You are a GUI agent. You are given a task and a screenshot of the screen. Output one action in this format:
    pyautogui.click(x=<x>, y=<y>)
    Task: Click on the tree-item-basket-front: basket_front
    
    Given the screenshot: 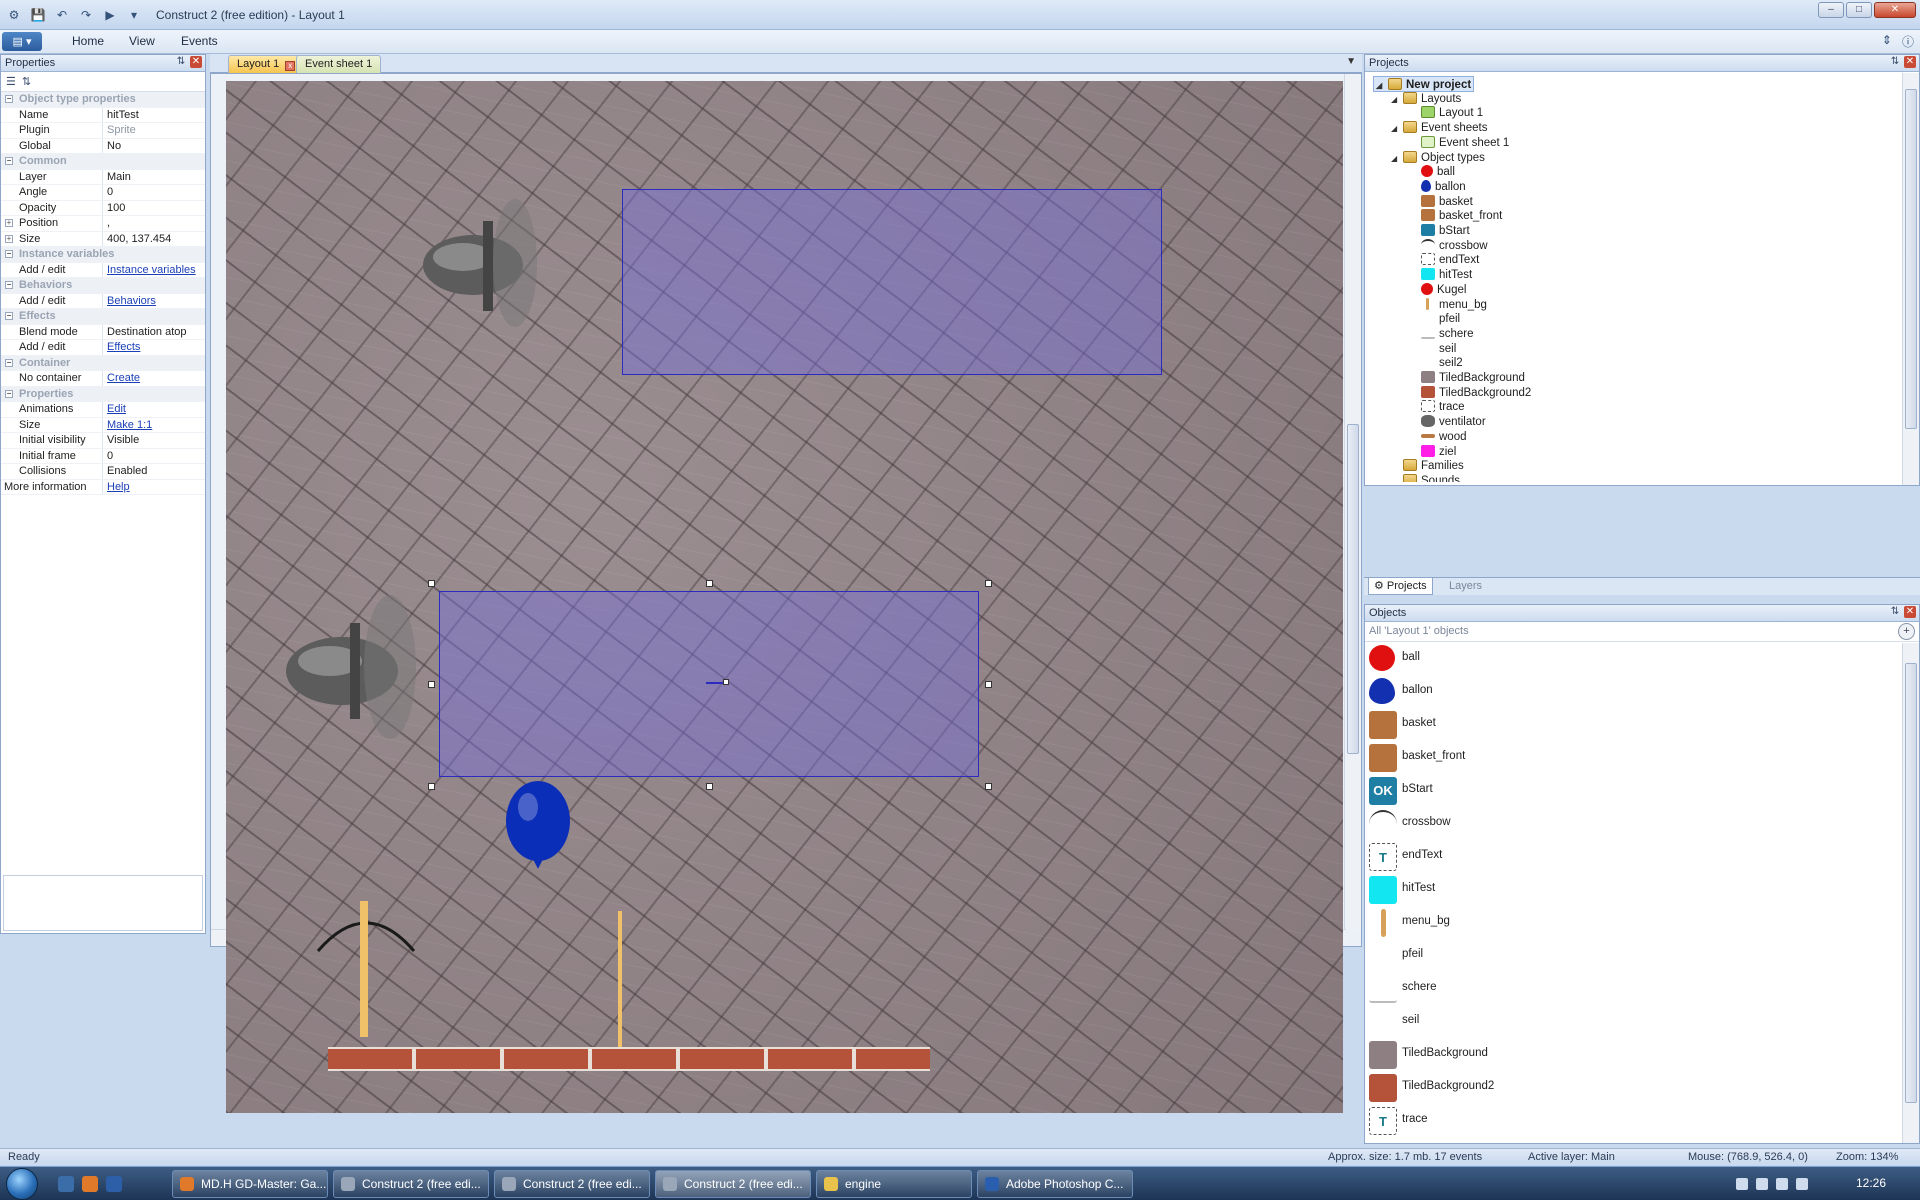 What is the action you would take?
    pyautogui.click(x=1455, y=216)
    